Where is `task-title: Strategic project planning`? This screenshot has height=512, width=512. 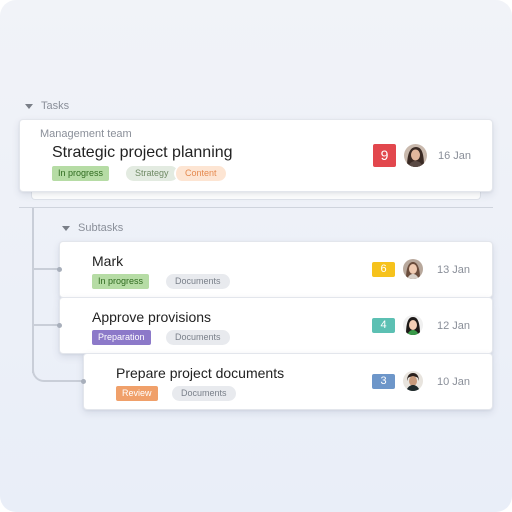
task-title: Strategic project planning is located at coordinates (142, 152).